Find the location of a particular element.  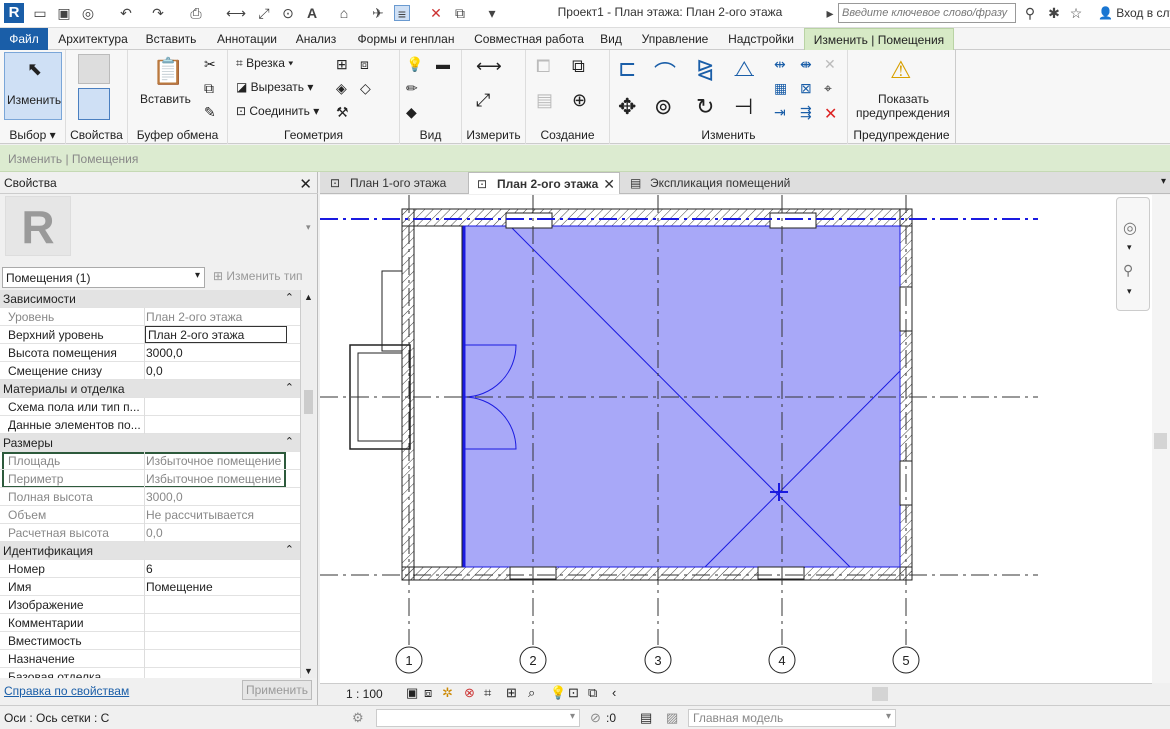

remove-paint-icon: ◇ is located at coordinates (370, 90).